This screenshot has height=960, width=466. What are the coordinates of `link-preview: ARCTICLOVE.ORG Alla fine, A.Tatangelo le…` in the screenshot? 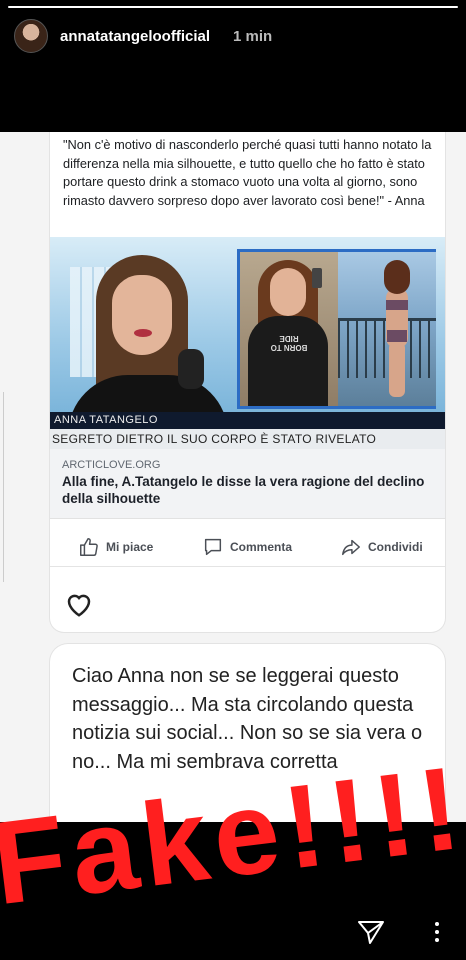 It's located at (247, 484).